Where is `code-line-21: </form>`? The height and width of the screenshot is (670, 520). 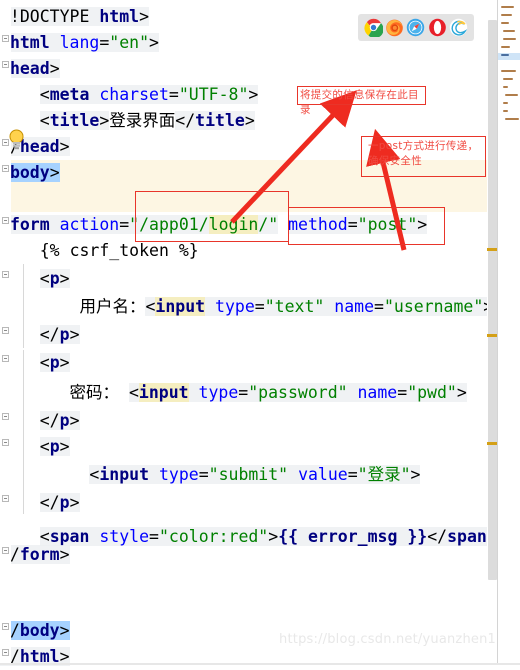
code-line-21: </form> is located at coordinates (245, 555).